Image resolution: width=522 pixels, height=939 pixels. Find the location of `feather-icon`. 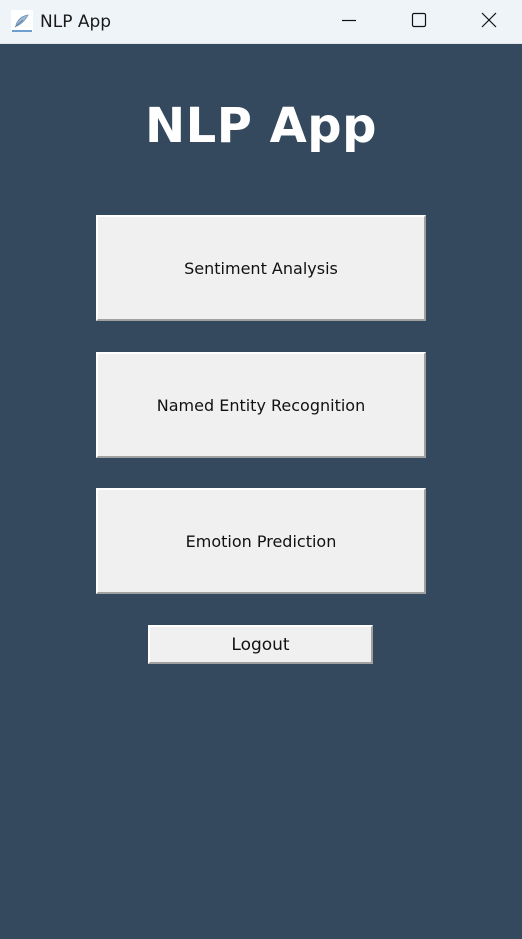

feather-icon is located at coordinates (22, 21).